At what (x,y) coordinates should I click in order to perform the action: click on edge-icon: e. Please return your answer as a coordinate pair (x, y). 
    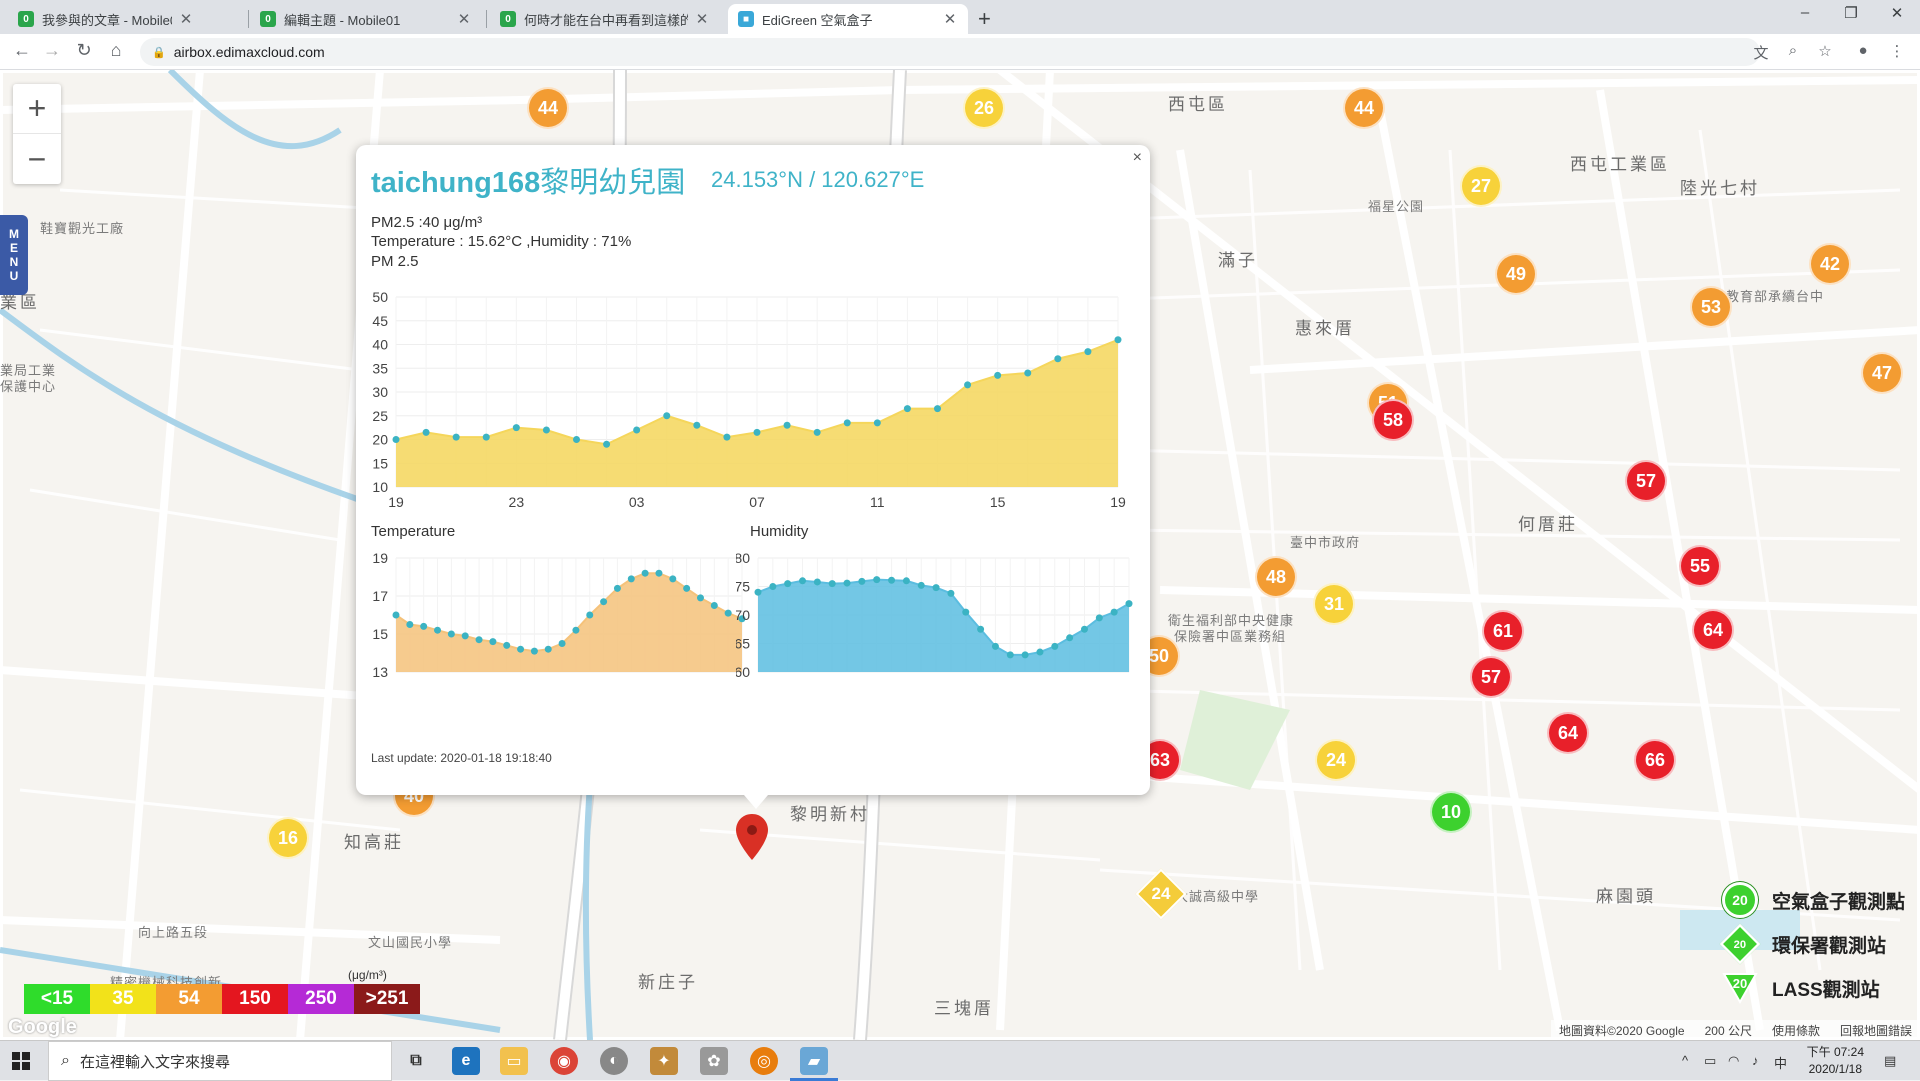
    Looking at the image, I should click on (466, 1061).